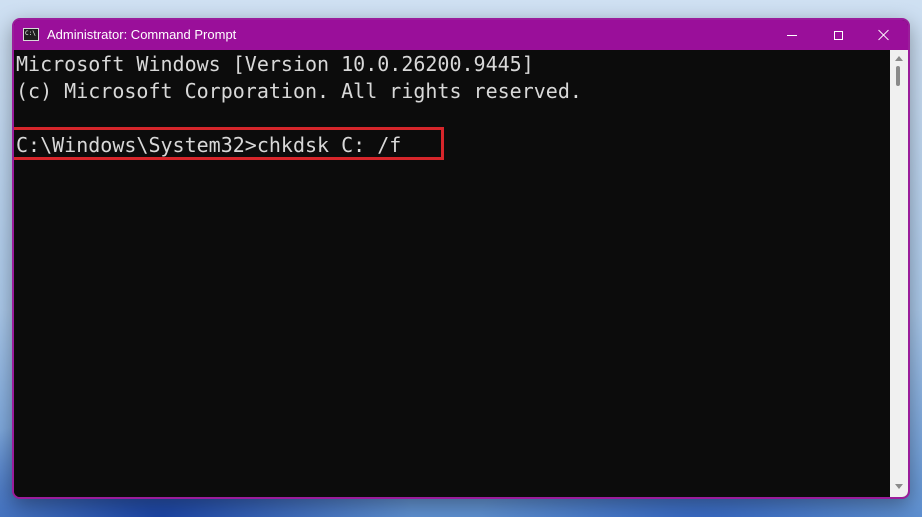  I want to click on close-icon, so click(884, 35).